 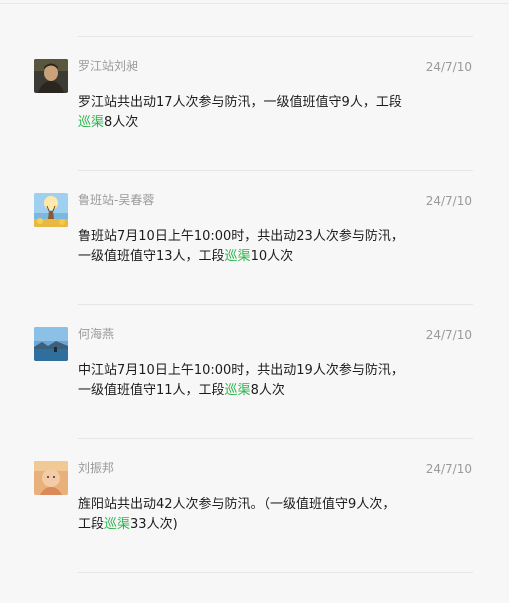 What do you see at coordinates (96, 334) in the screenshot?
I see `sender-name: 何海燕` at bounding box center [96, 334].